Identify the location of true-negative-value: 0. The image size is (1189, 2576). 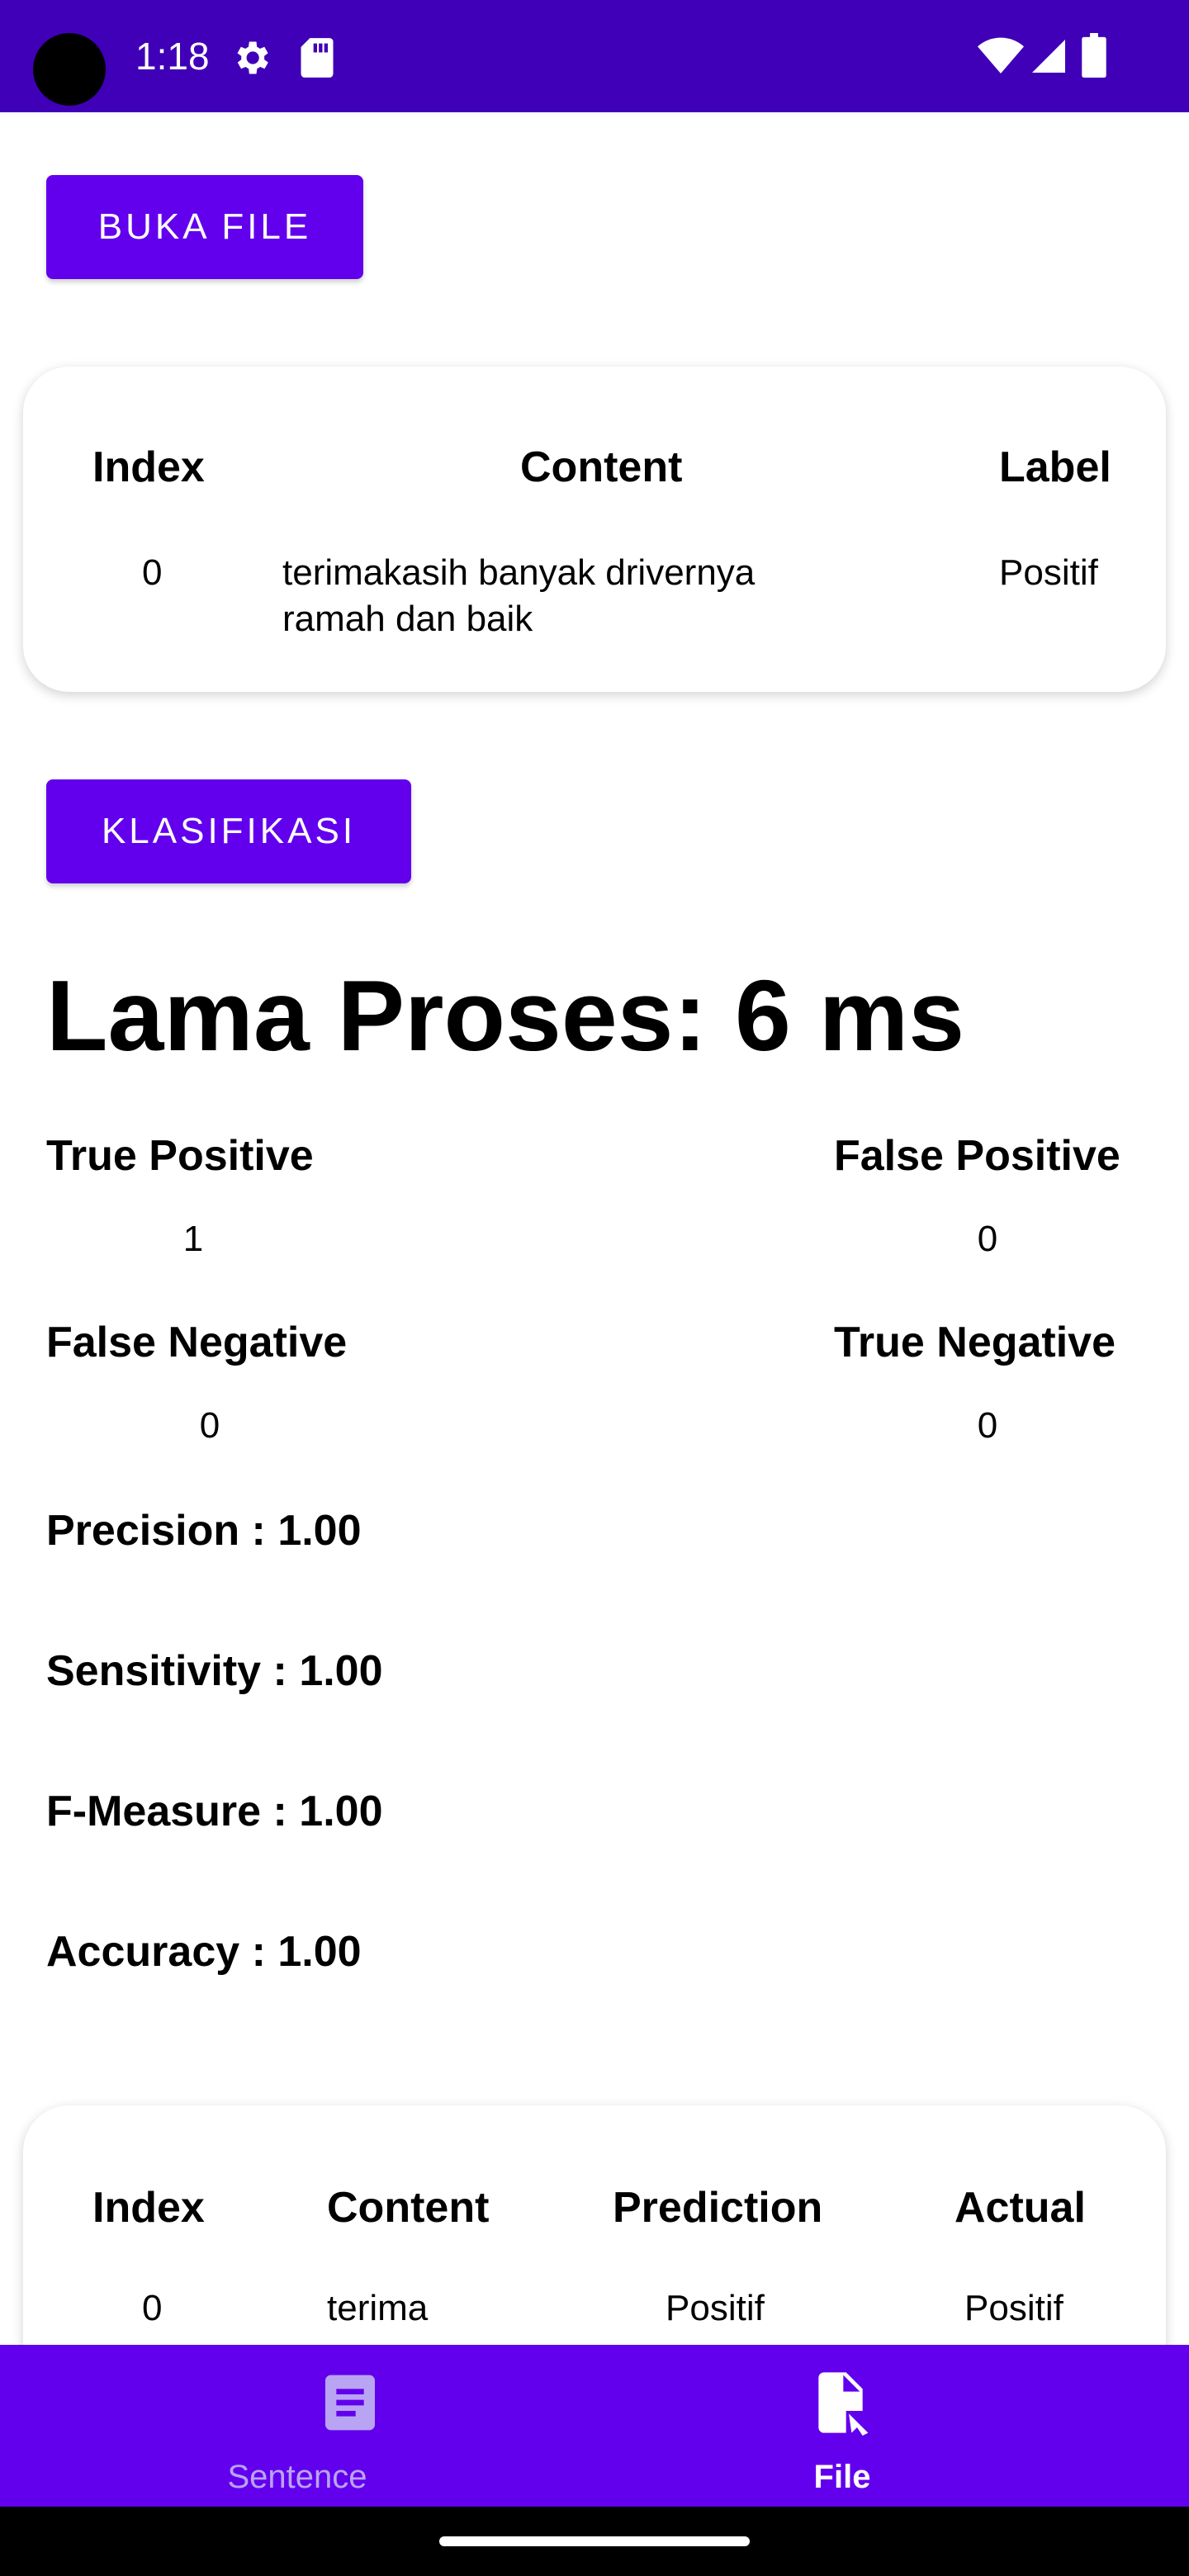
(987, 1425).